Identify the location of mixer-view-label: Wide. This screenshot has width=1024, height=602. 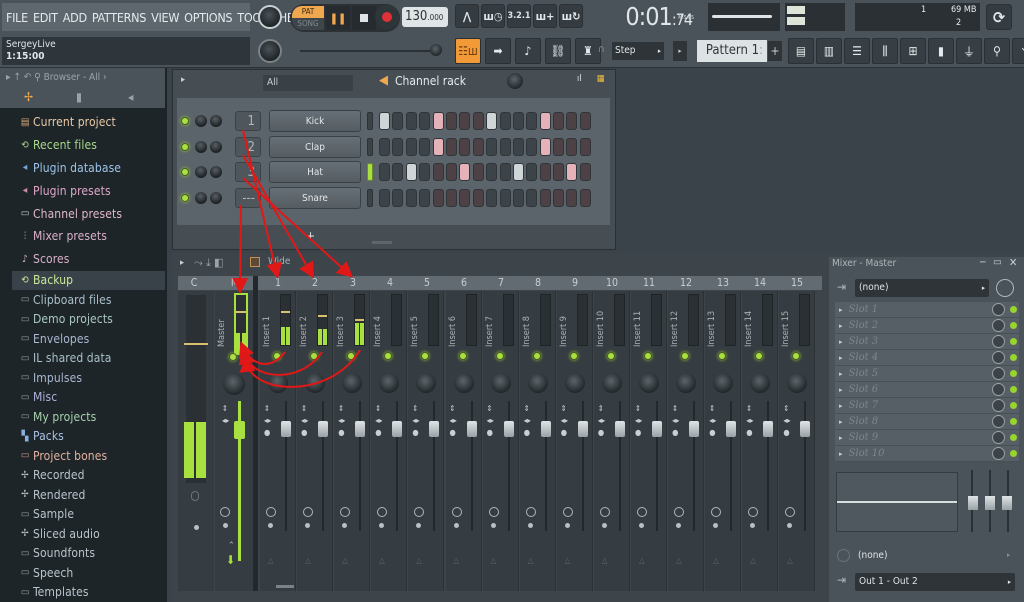
(279, 261).